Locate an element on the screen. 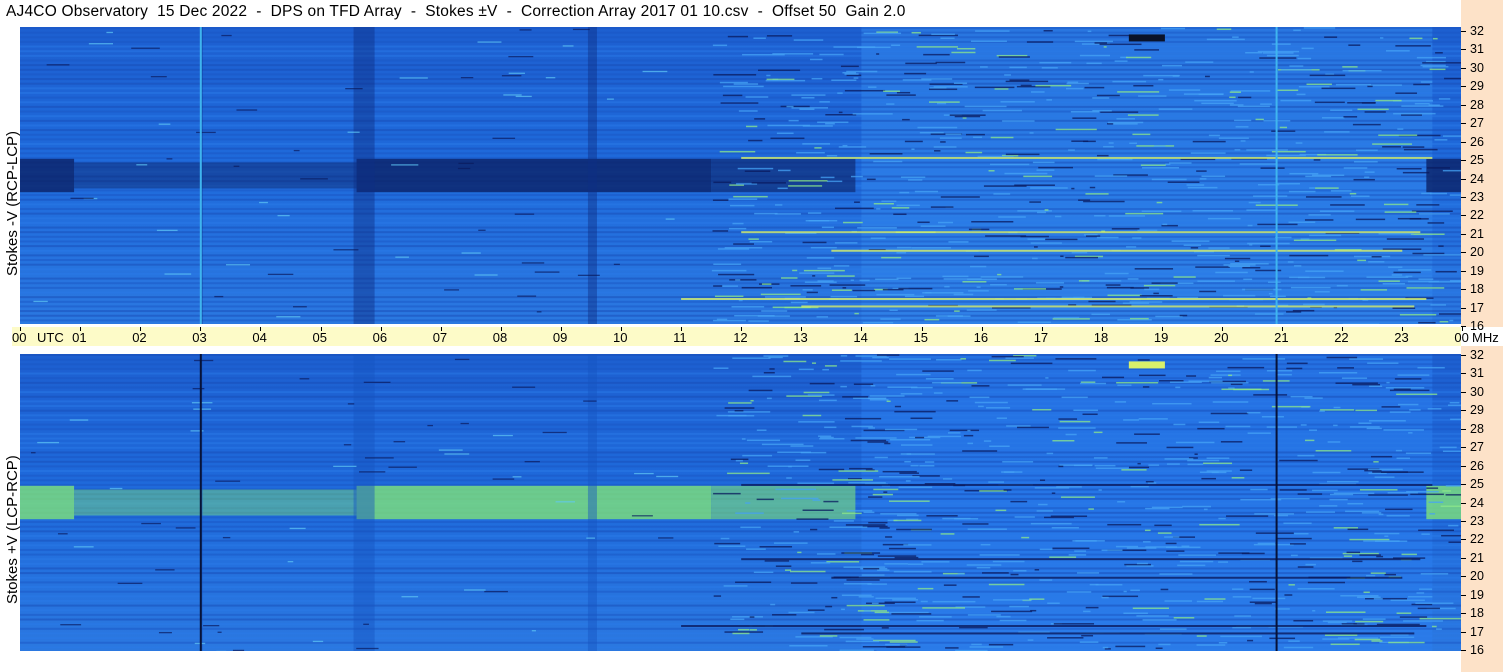 This screenshot has width=1503, height=672. band-24mhz is located at coordinates (215, 175).